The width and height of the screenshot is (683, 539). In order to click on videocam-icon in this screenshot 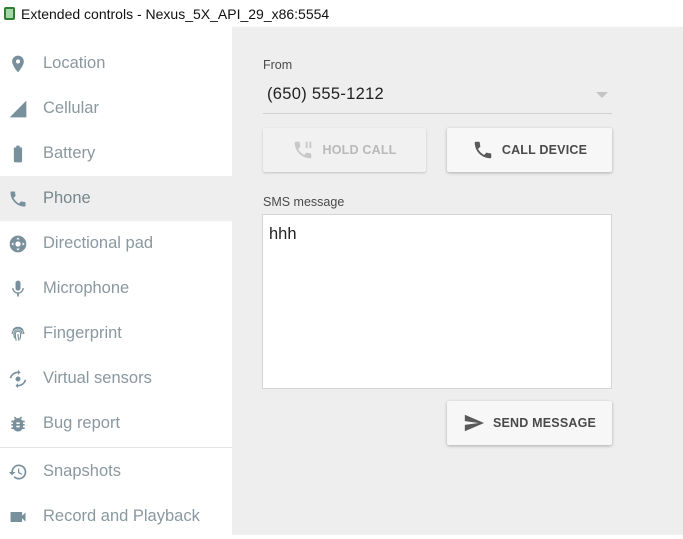, I will do `click(18, 517)`.